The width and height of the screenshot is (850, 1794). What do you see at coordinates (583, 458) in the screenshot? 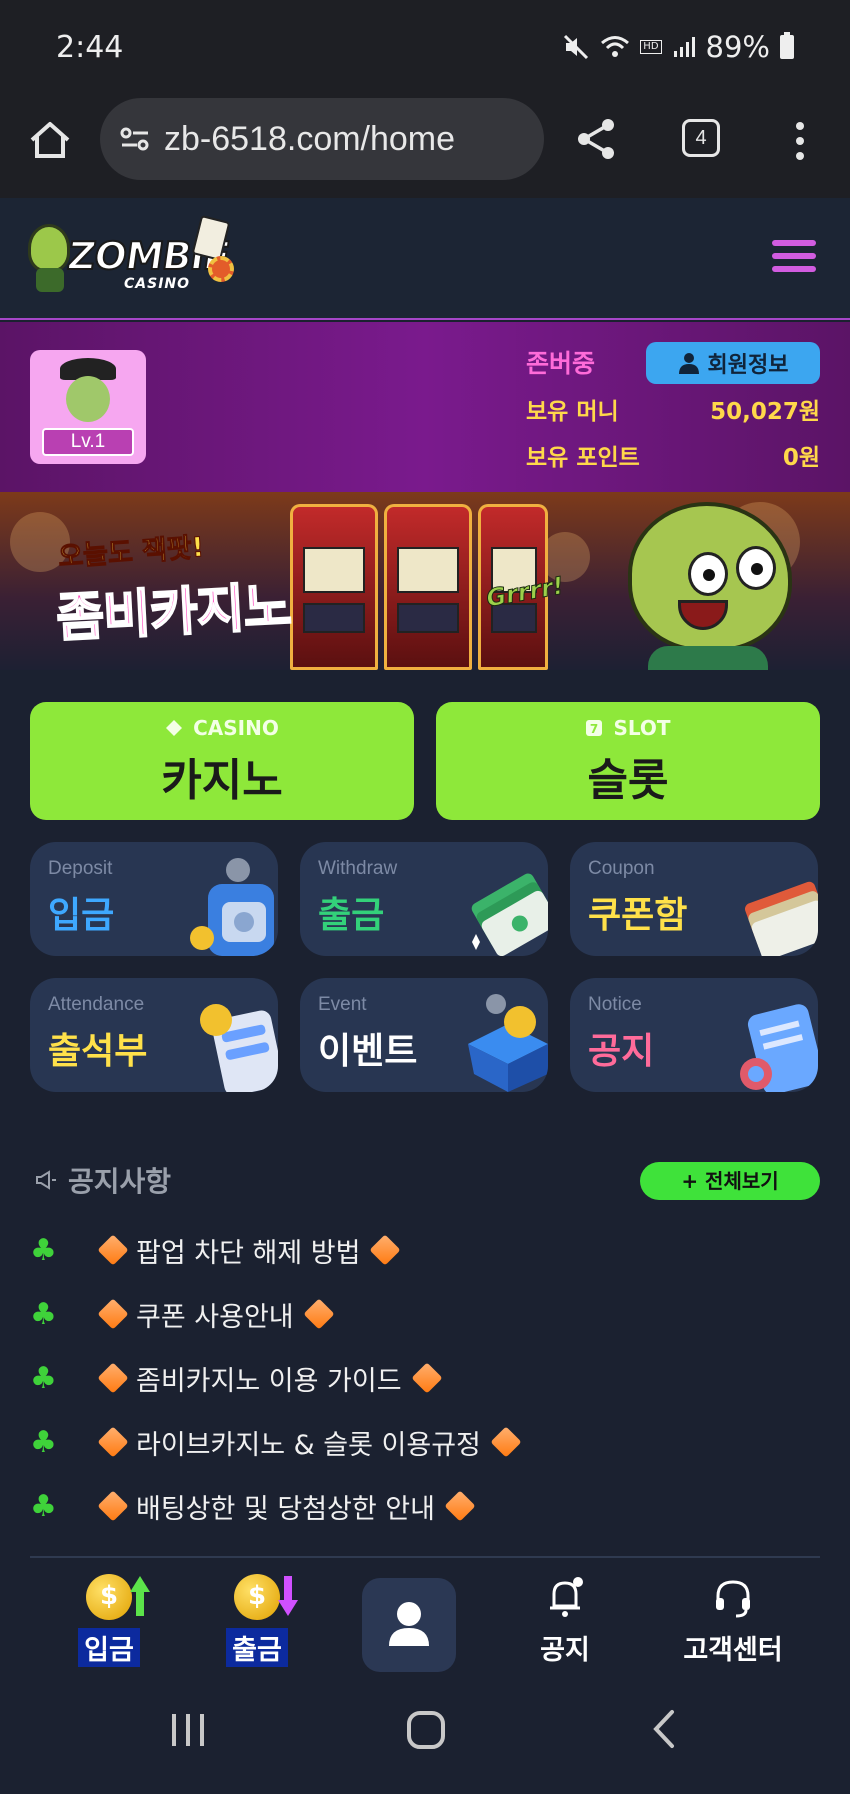
I see `points-label: 보유 포인트` at bounding box center [583, 458].